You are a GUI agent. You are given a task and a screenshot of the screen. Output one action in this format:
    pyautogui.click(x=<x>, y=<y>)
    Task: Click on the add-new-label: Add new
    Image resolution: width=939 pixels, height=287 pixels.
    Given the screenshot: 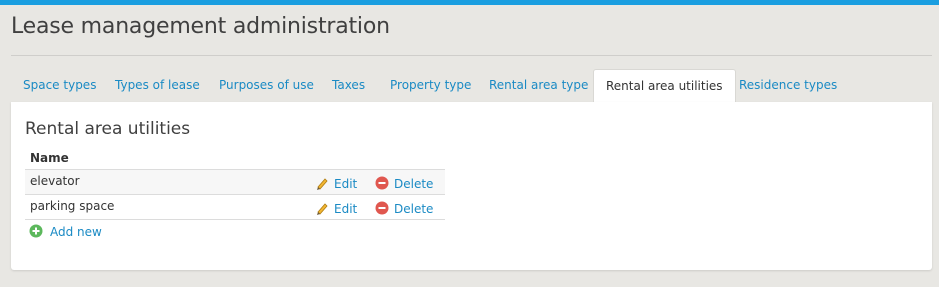 What is the action you would take?
    pyautogui.click(x=76, y=232)
    